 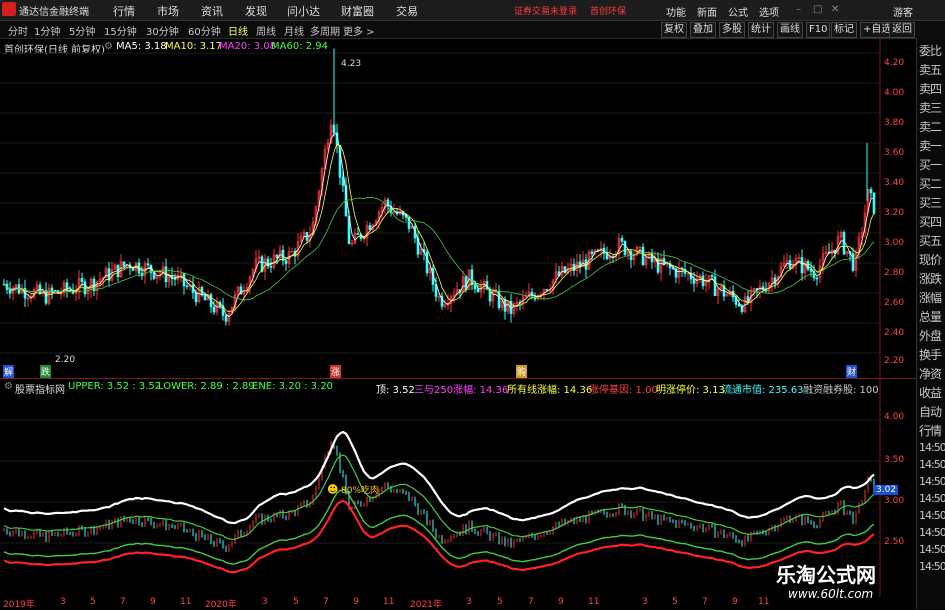 I want to click on period-30min: 30分钟, so click(x=162, y=30).